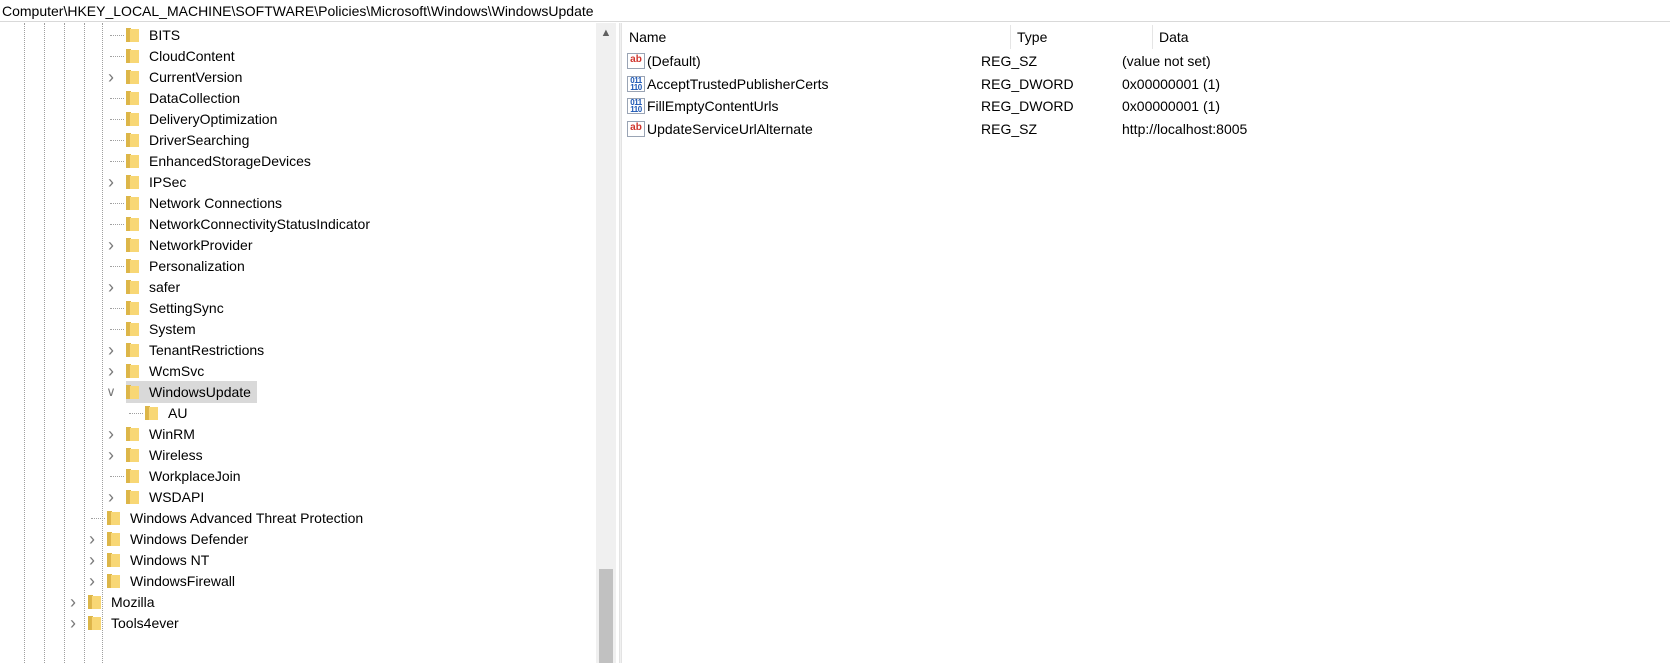 The height and width of the screenshot is (663, 1670). Describe the element at coordinates (176, 98) in the screenshot. I see `tree-item: DataCollection` at that location.